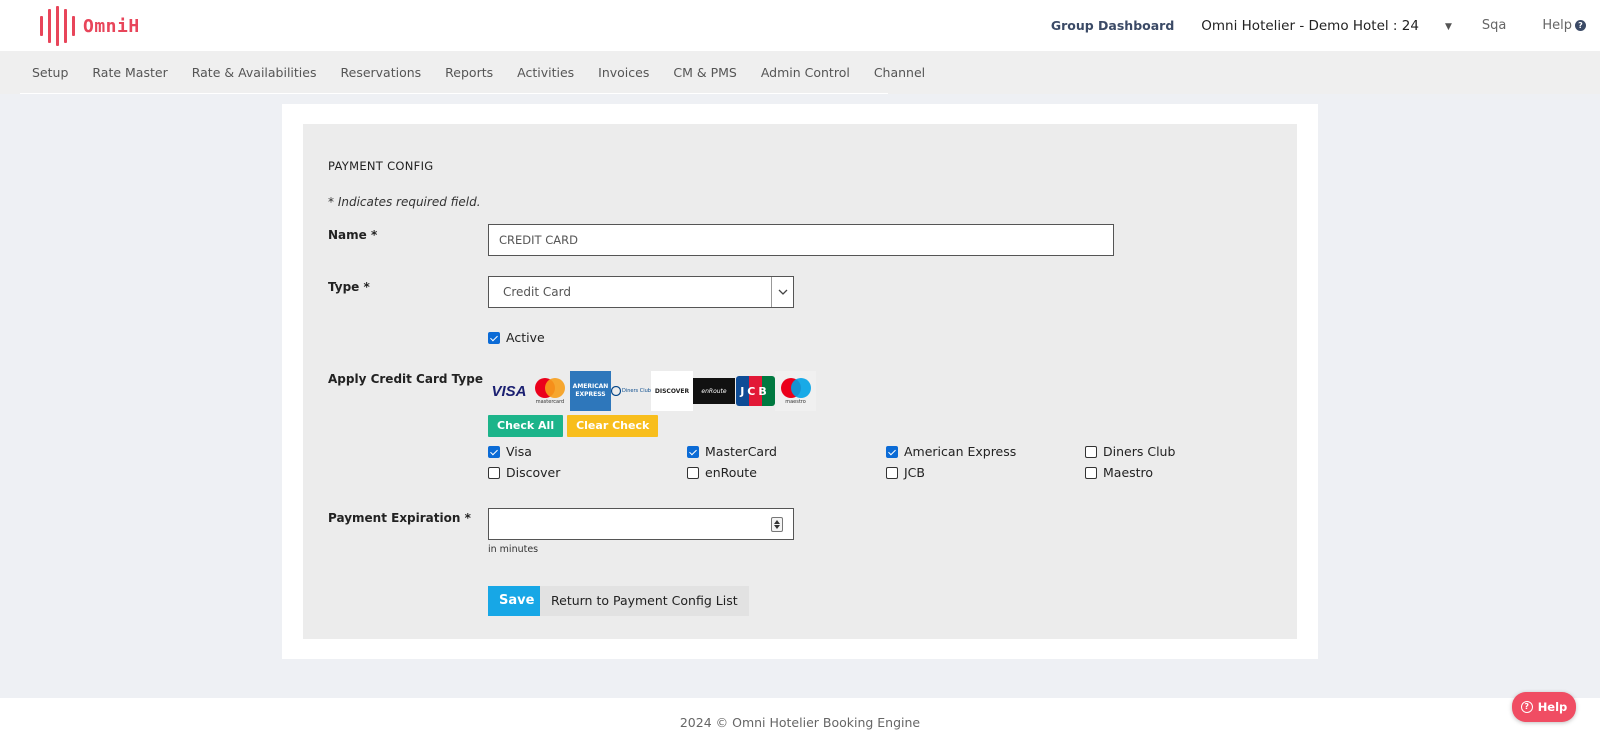 The width and height of the screenshot is (1600, 748). Describe the element at coordinates (349, 287) in the screenshot. I see `type-label: Type *` at that location.